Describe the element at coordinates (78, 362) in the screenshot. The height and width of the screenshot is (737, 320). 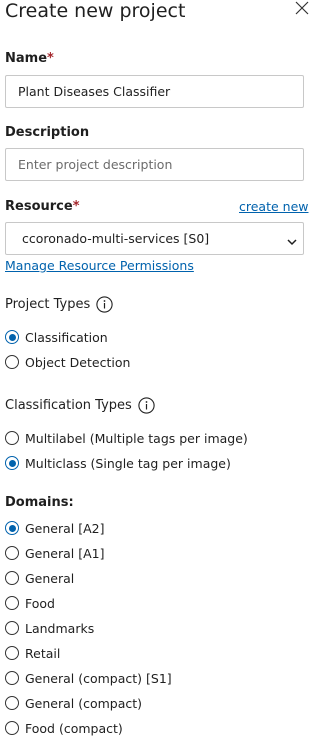
I see `project-type-option-label: Object Detection` at that location.